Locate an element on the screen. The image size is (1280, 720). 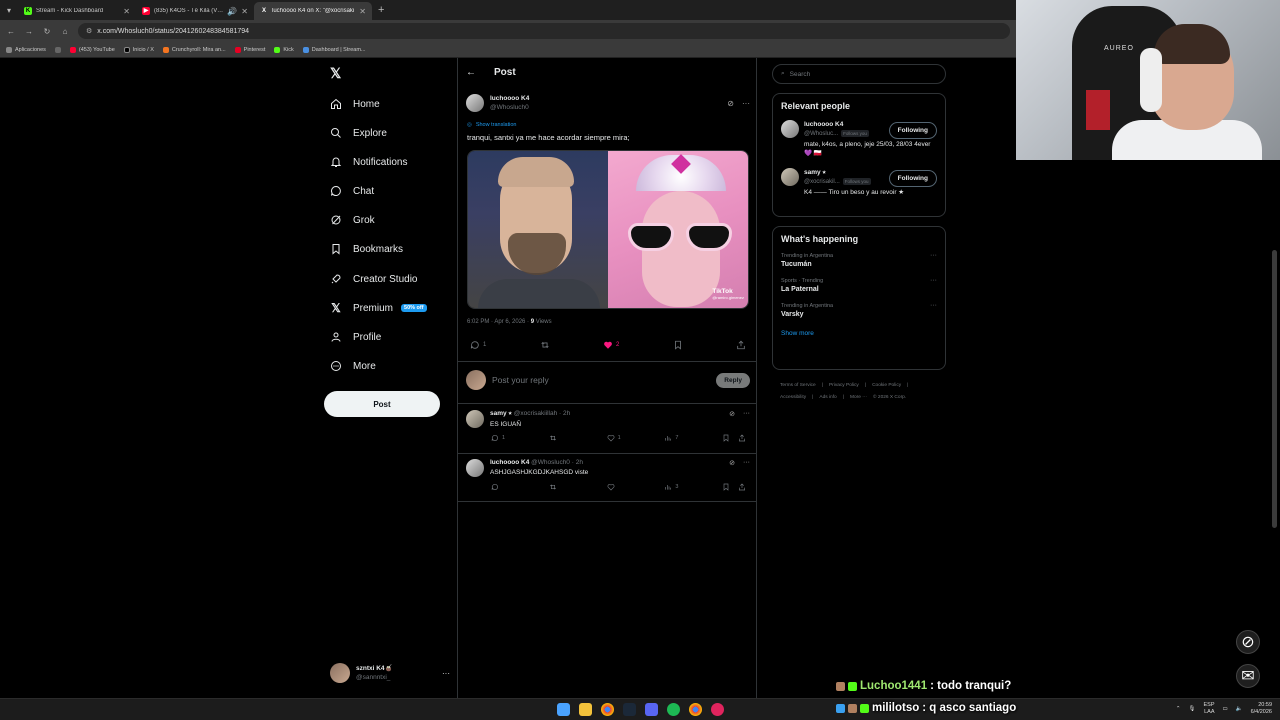
nav-more: More is located at coordinates (353, 366).